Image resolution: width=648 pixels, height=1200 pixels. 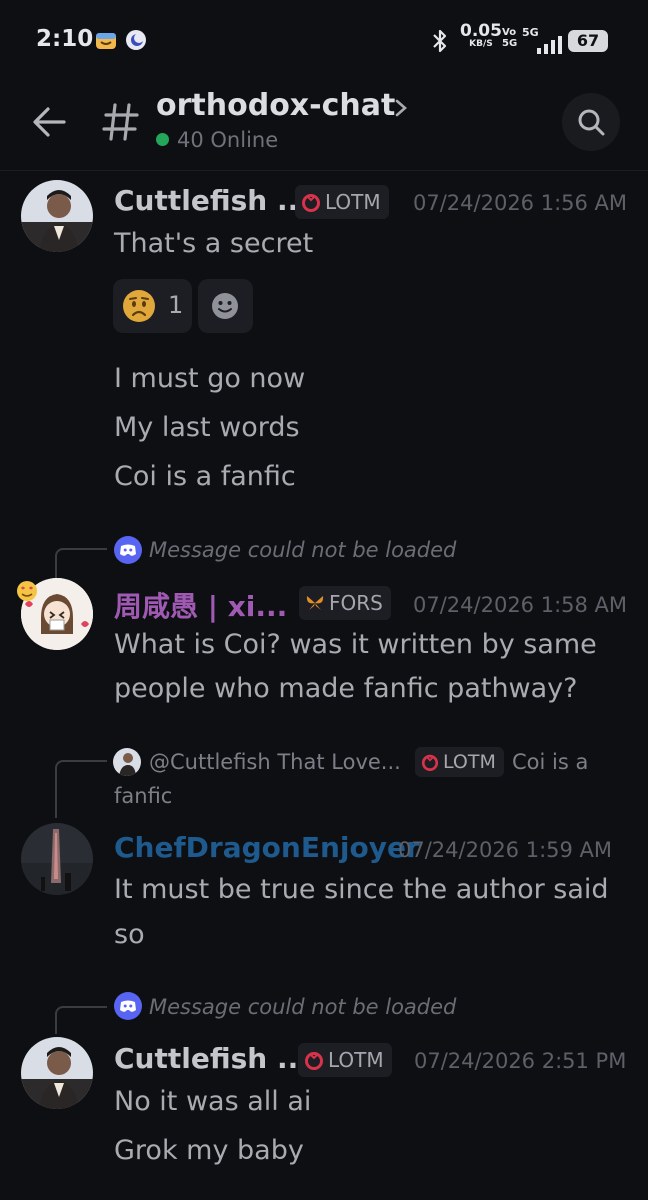 What do you see at coordinates (209, 1150) in the screenshot?
I see `message-text: Grok my baby` at bounding box center [209, 1150].